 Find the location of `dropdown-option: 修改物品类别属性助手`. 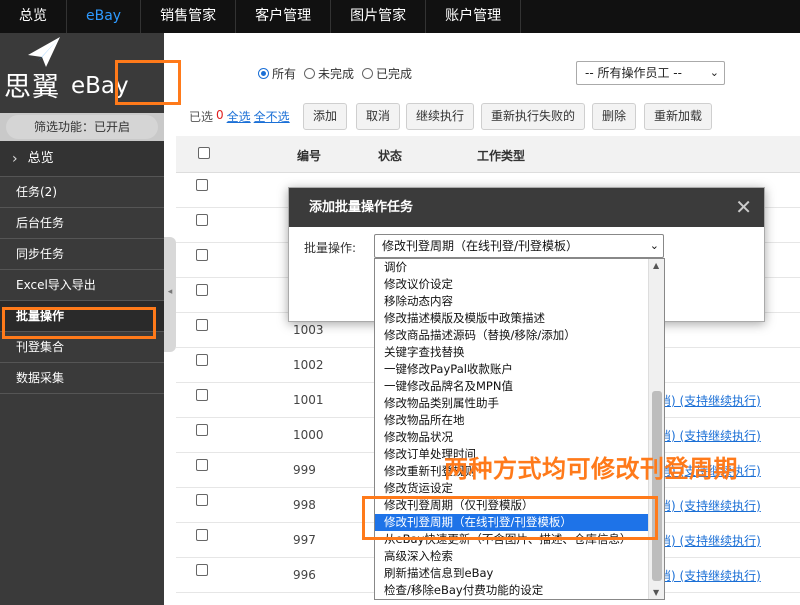

dropdown-option: 修改物品类别属性助手 is located at coordinates (519, 403).